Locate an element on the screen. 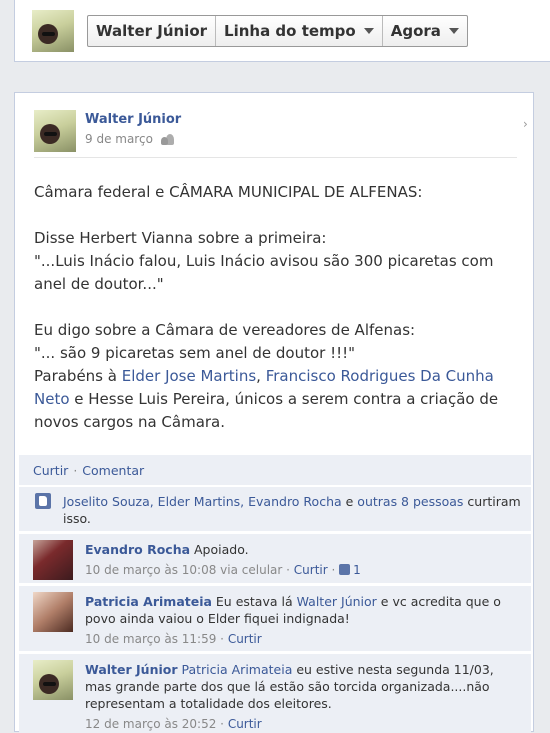 Image resolution: width=550 pixels, height=733 pixels. post-meta: 9 de março is located at coordinates (129, 139).